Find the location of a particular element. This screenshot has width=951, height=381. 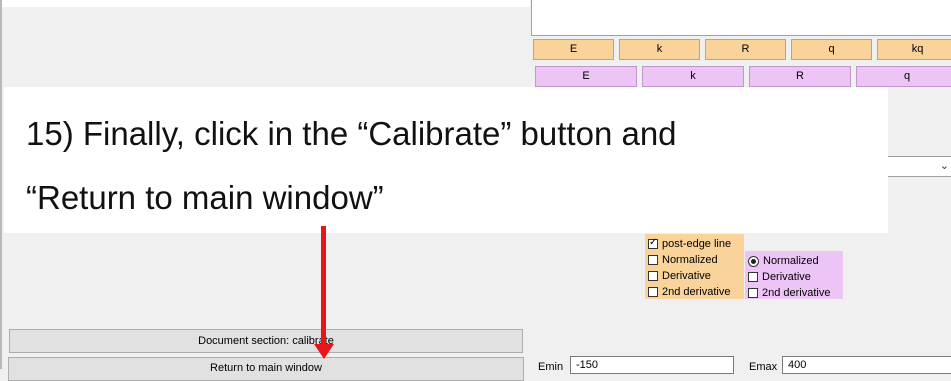

emax-label: Emax is located at coordinates (763, 367).